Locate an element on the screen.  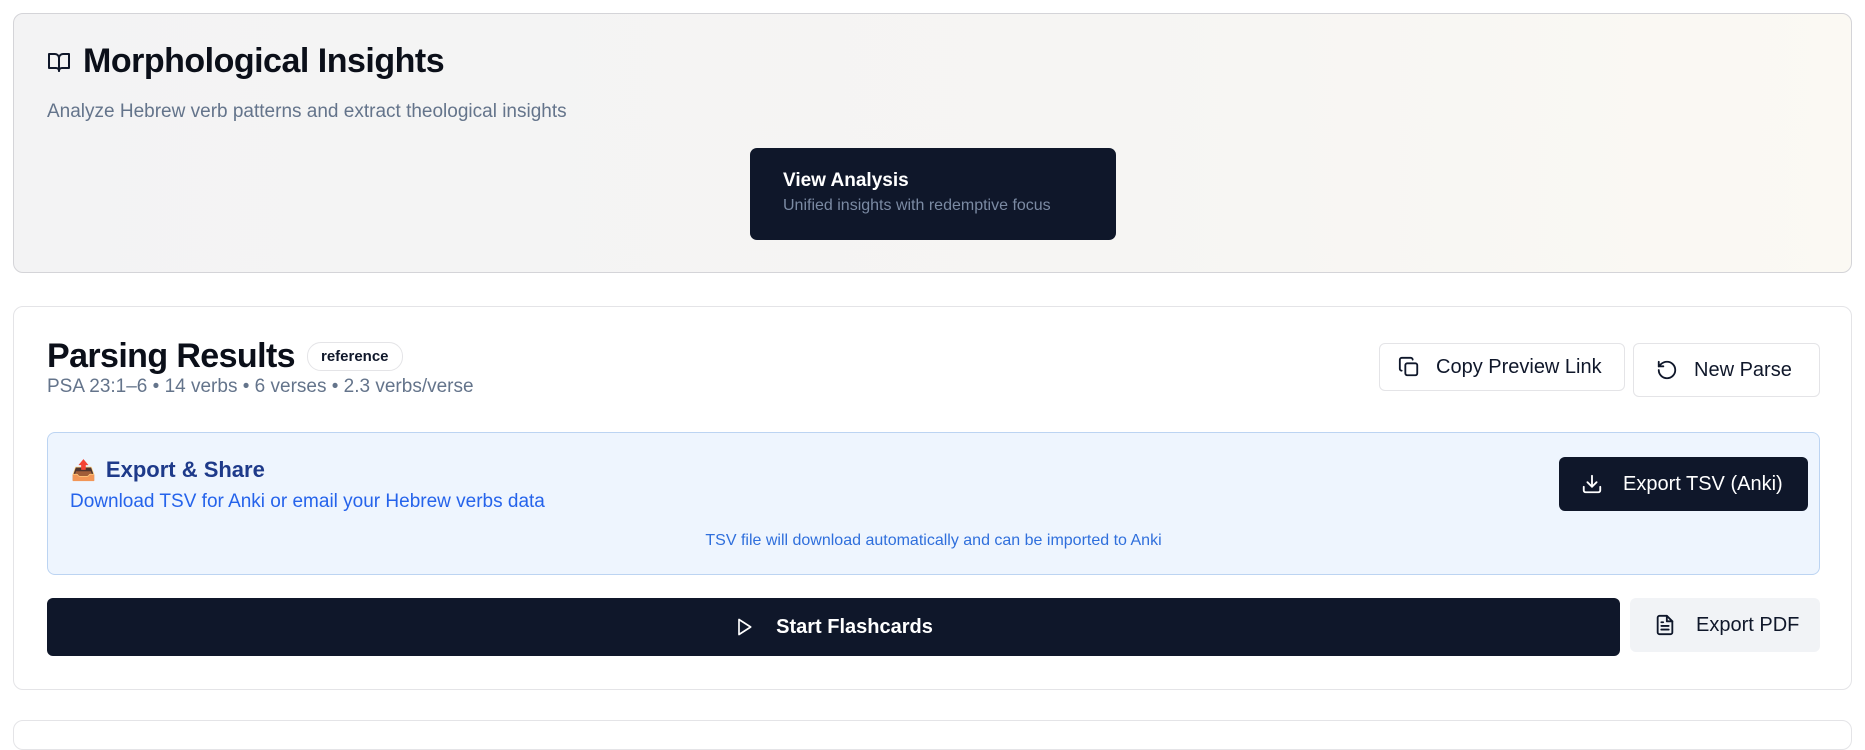
file-text-icon is located at coordinates (1665, 625).